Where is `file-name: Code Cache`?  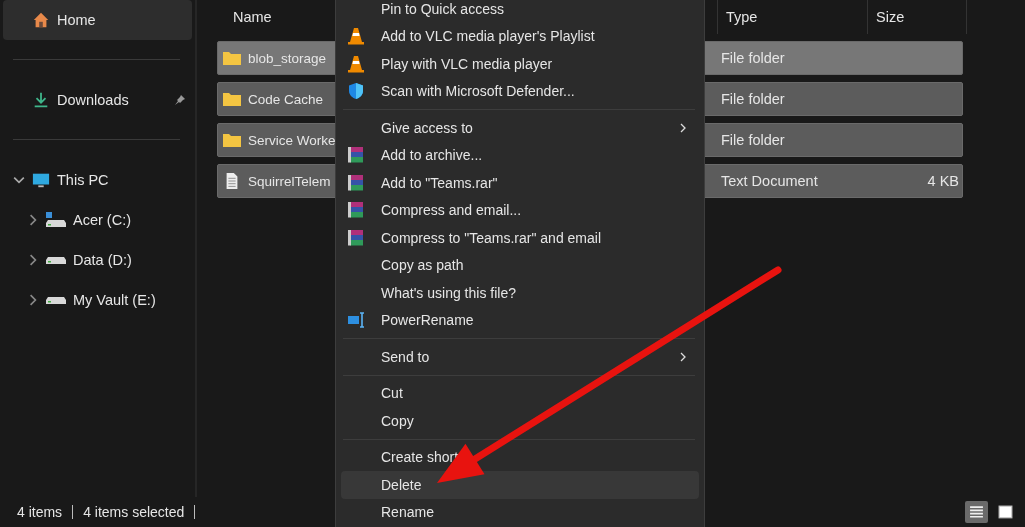 file-name: Code Cache is located at coordinates (286, 99).